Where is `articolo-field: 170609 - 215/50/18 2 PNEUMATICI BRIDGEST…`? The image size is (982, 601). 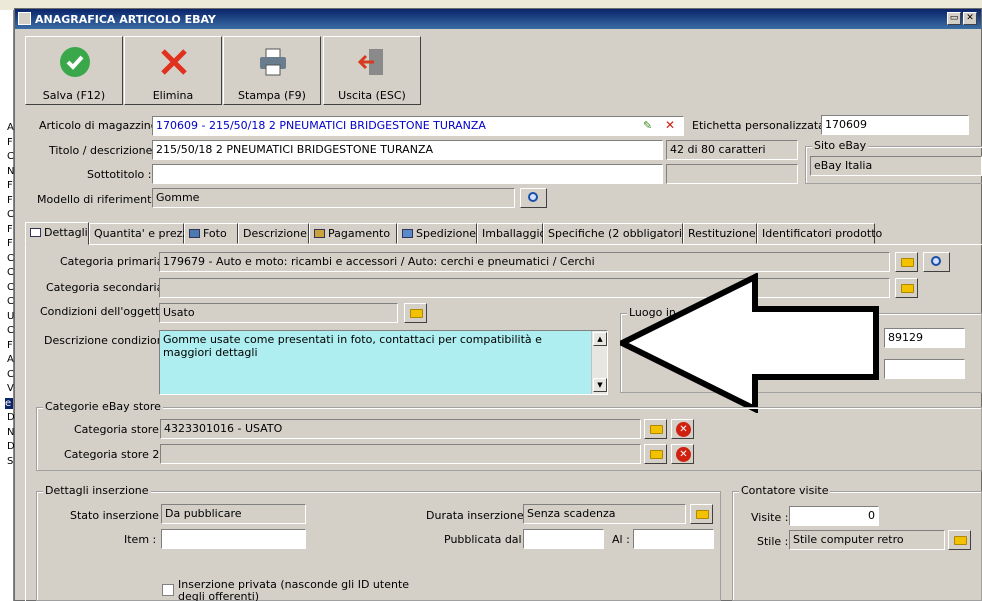
articolo-field: 170609 - 215/50/18 2 PNEUMATICI BRIDGEST… is located at coordinates (418, 126).